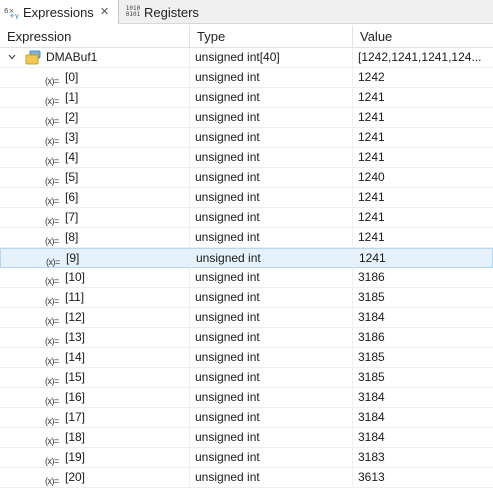 The image size is (493, 491). I want to click on value-cell: 3613, so click(423, 477).